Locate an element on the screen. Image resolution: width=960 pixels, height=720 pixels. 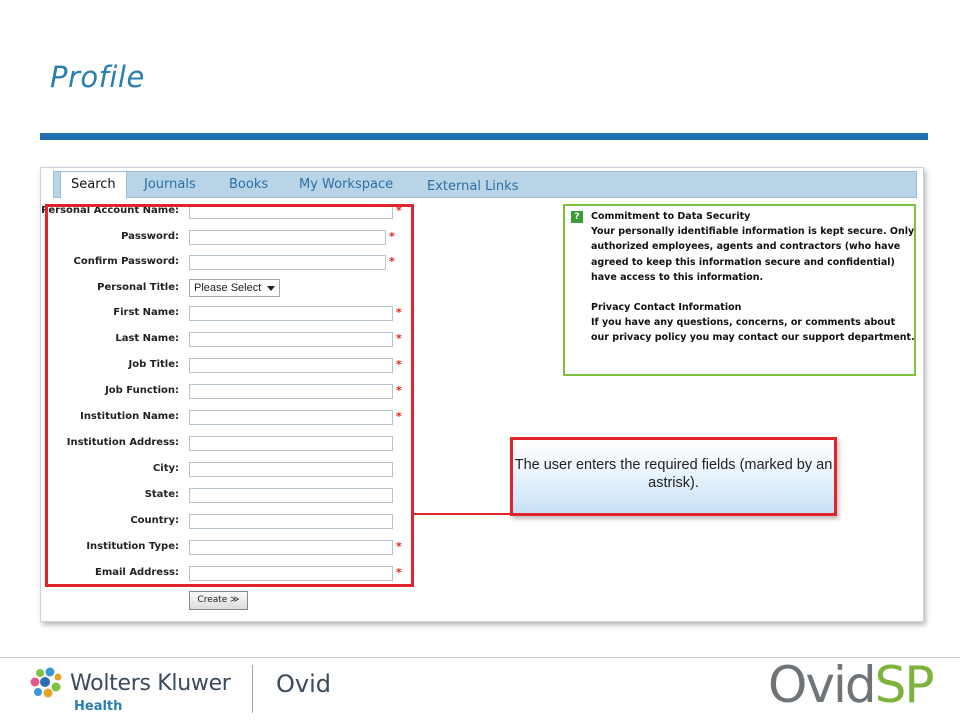
footer-divider is located at coordinates (252, 689).